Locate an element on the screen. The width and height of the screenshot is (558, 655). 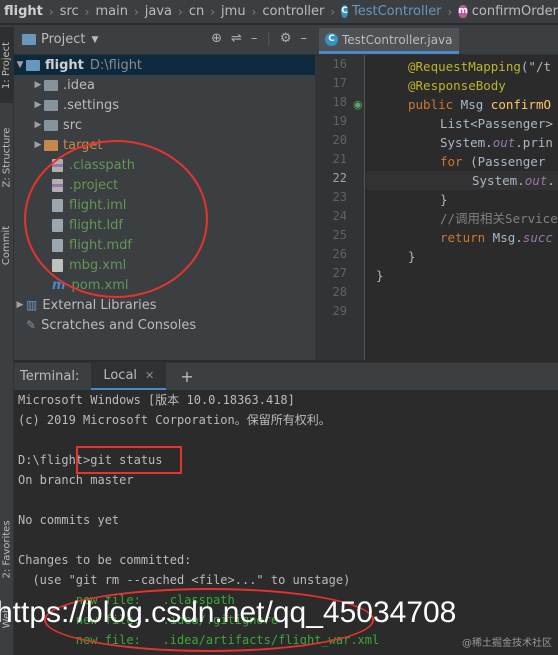
line-number: 21 is located at coordinates (339, 159).